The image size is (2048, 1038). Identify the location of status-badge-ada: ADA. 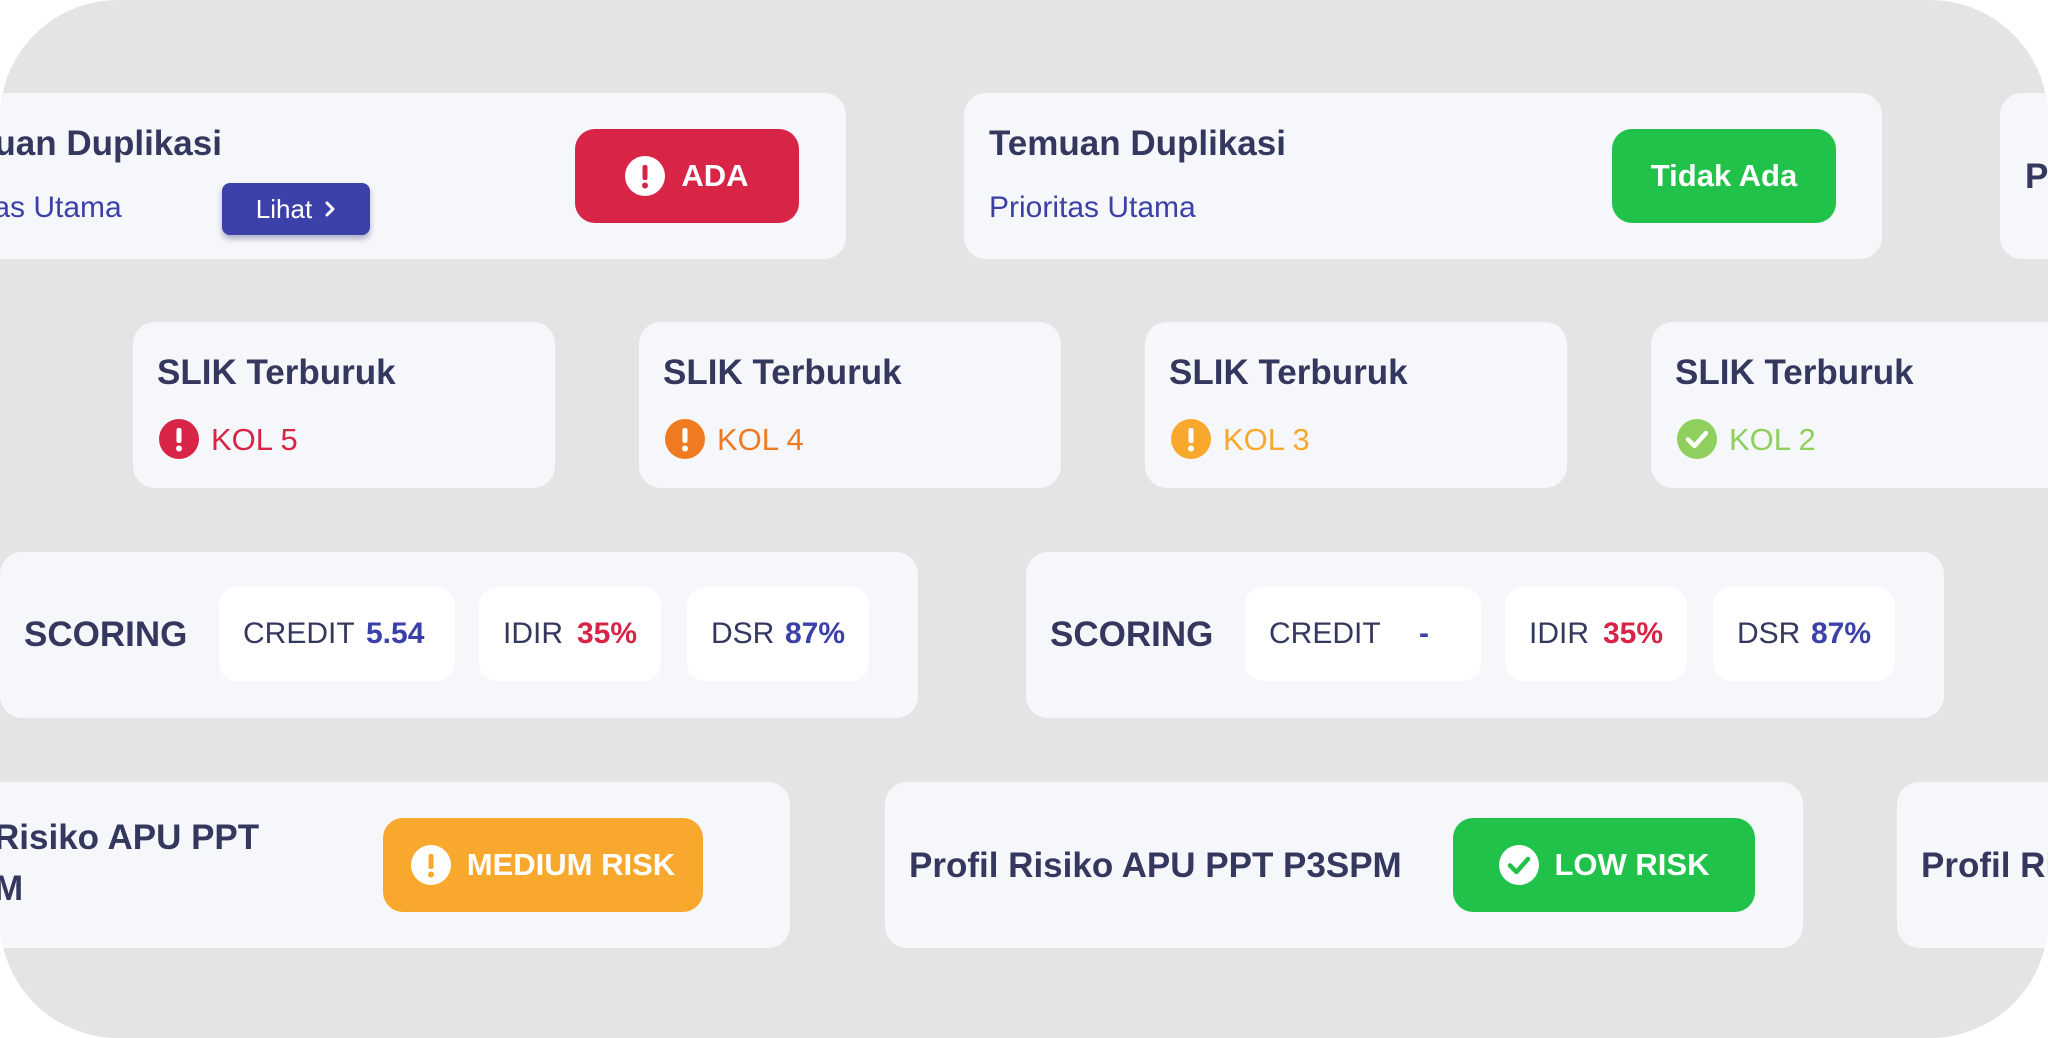
(687, 176).